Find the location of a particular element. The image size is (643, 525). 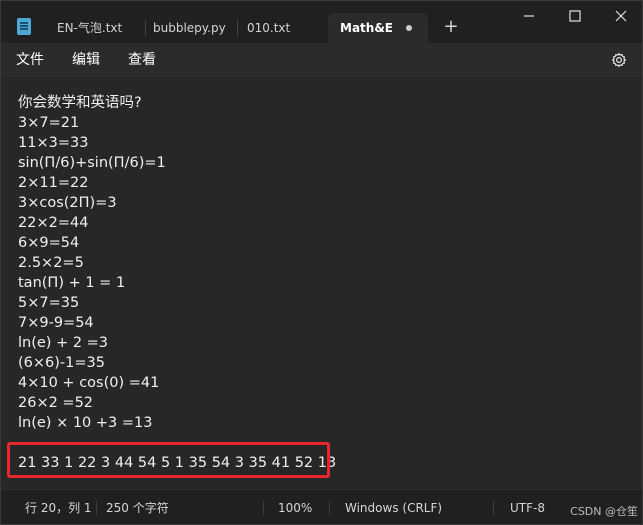

red-highlight-box is located at coordinates (168, 460).